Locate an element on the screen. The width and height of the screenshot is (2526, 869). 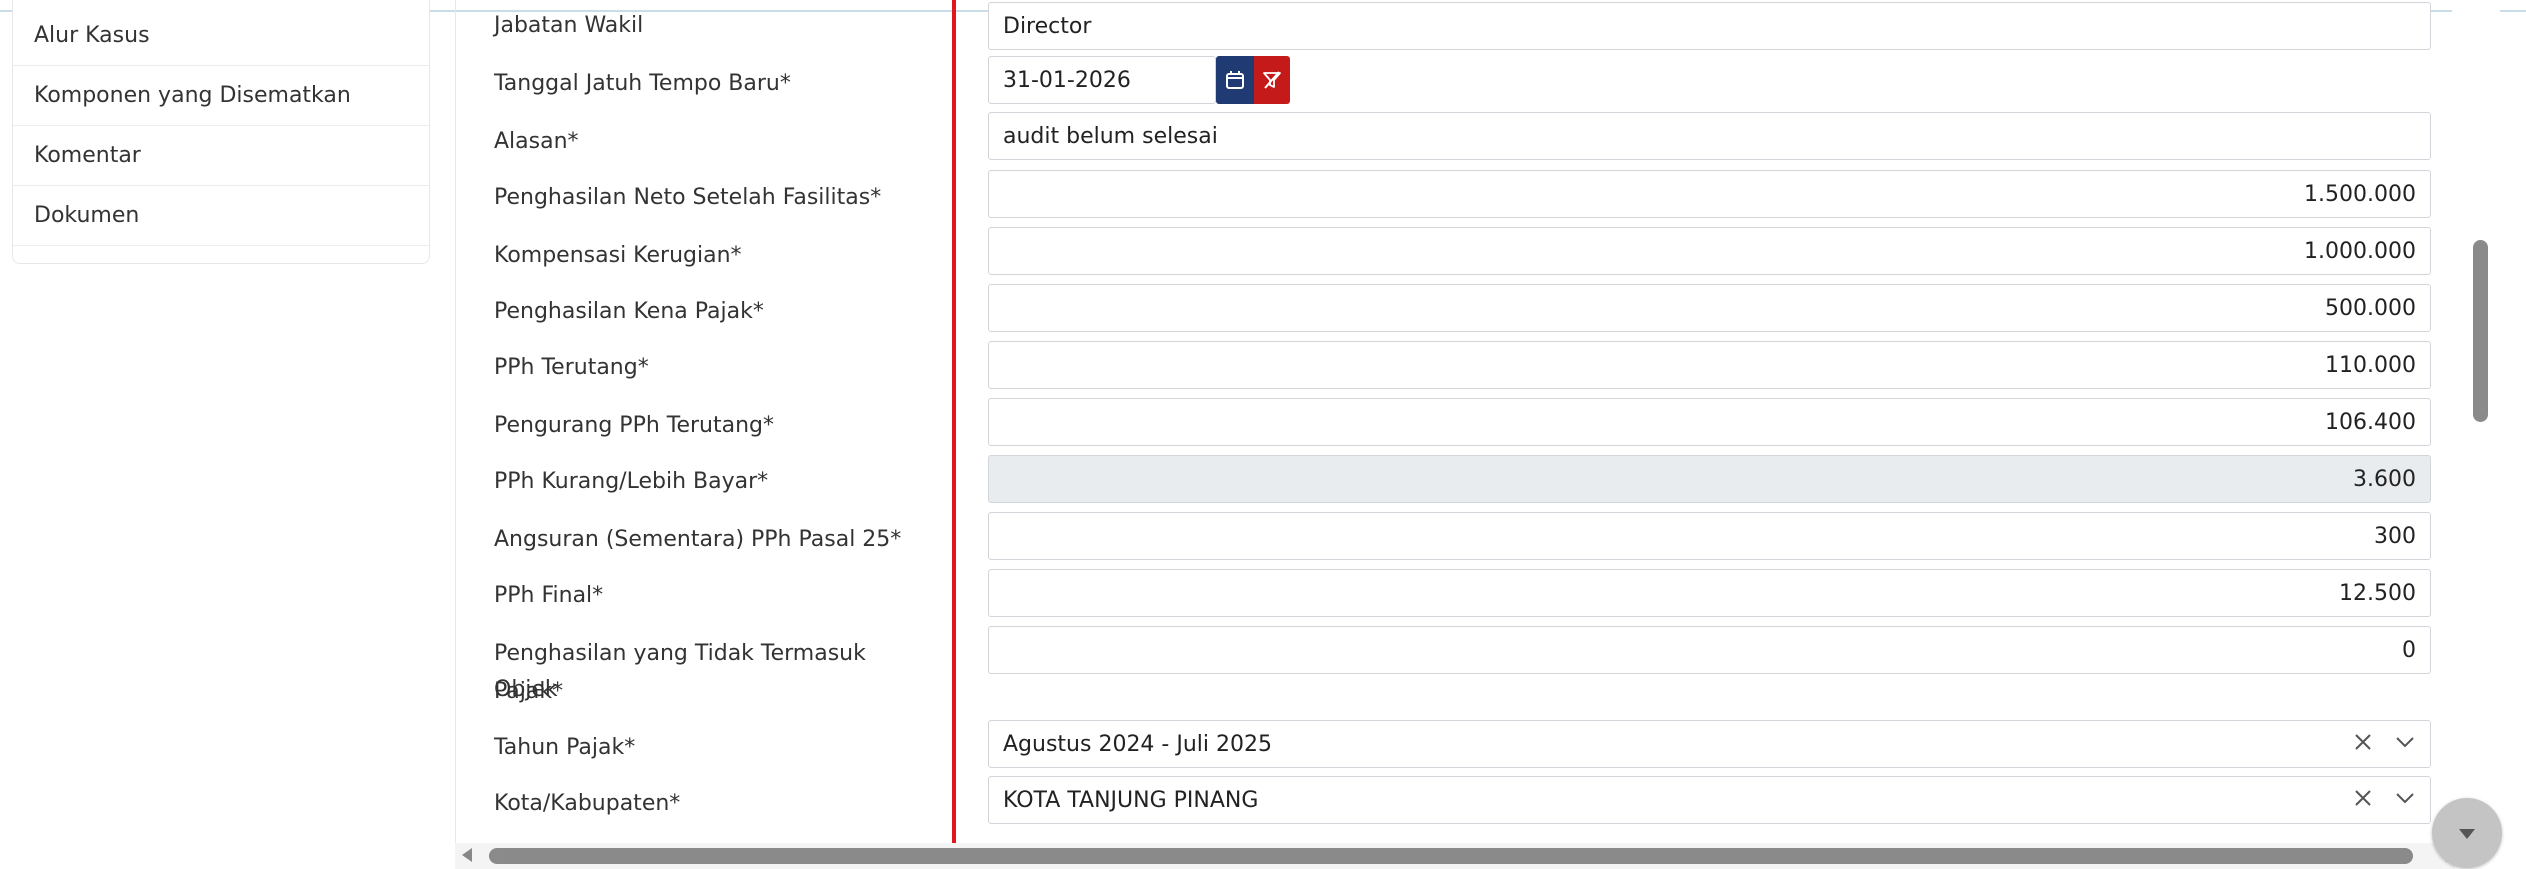
calendar-icon is located at coordinates (1235, 80).